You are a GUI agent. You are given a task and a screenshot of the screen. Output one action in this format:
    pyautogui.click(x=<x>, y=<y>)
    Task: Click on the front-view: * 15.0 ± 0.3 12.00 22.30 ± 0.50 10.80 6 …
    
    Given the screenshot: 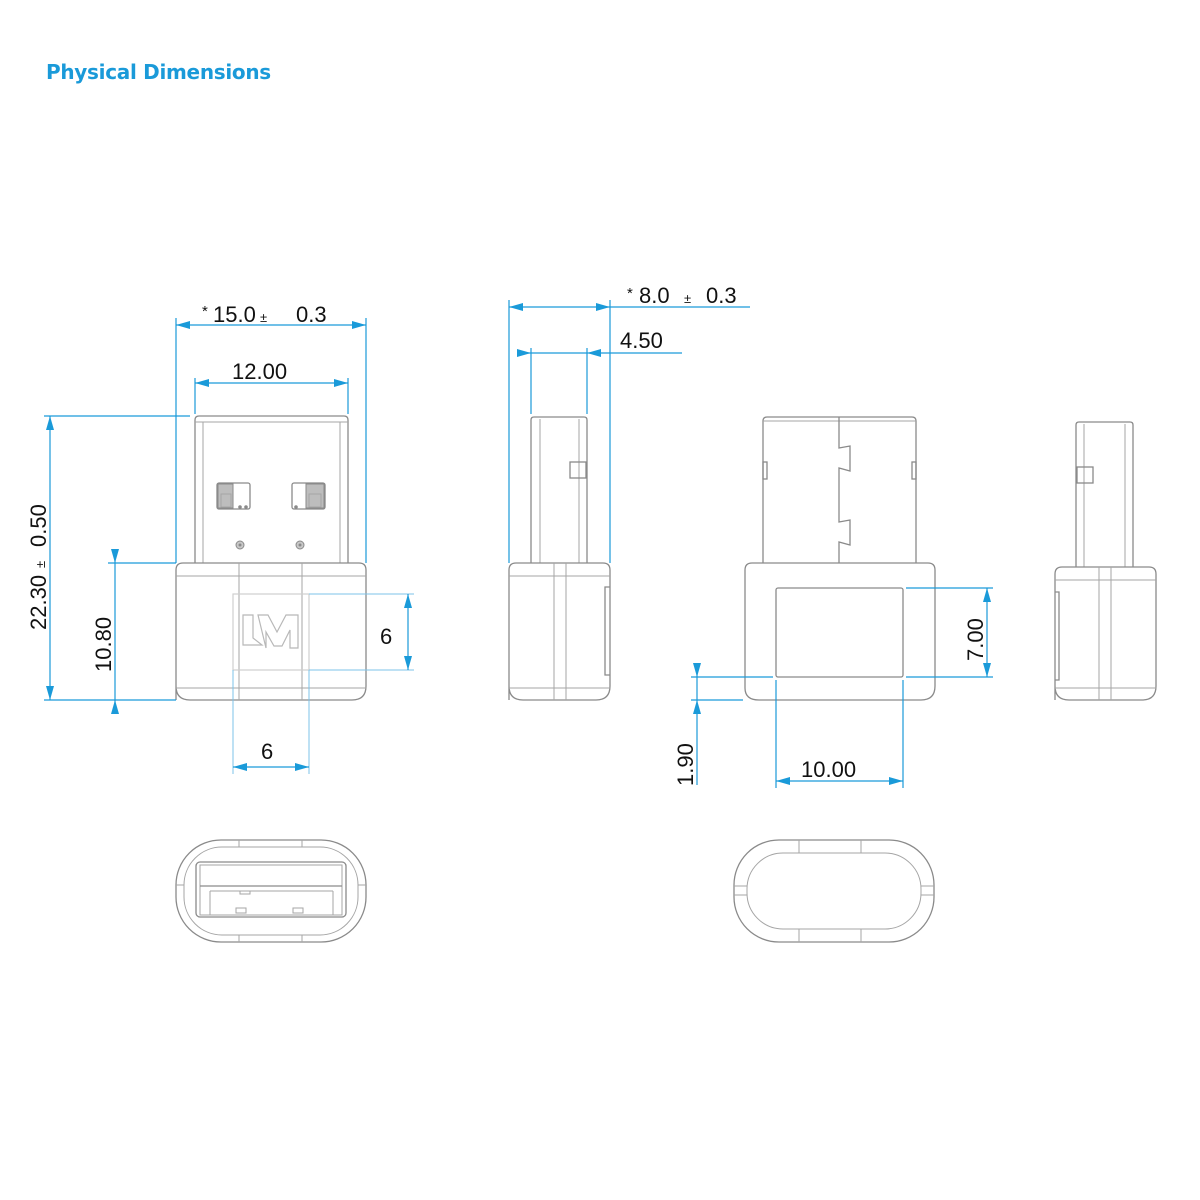 What is the action you would take?
    pyautogui.click(x=220, y=538)
    